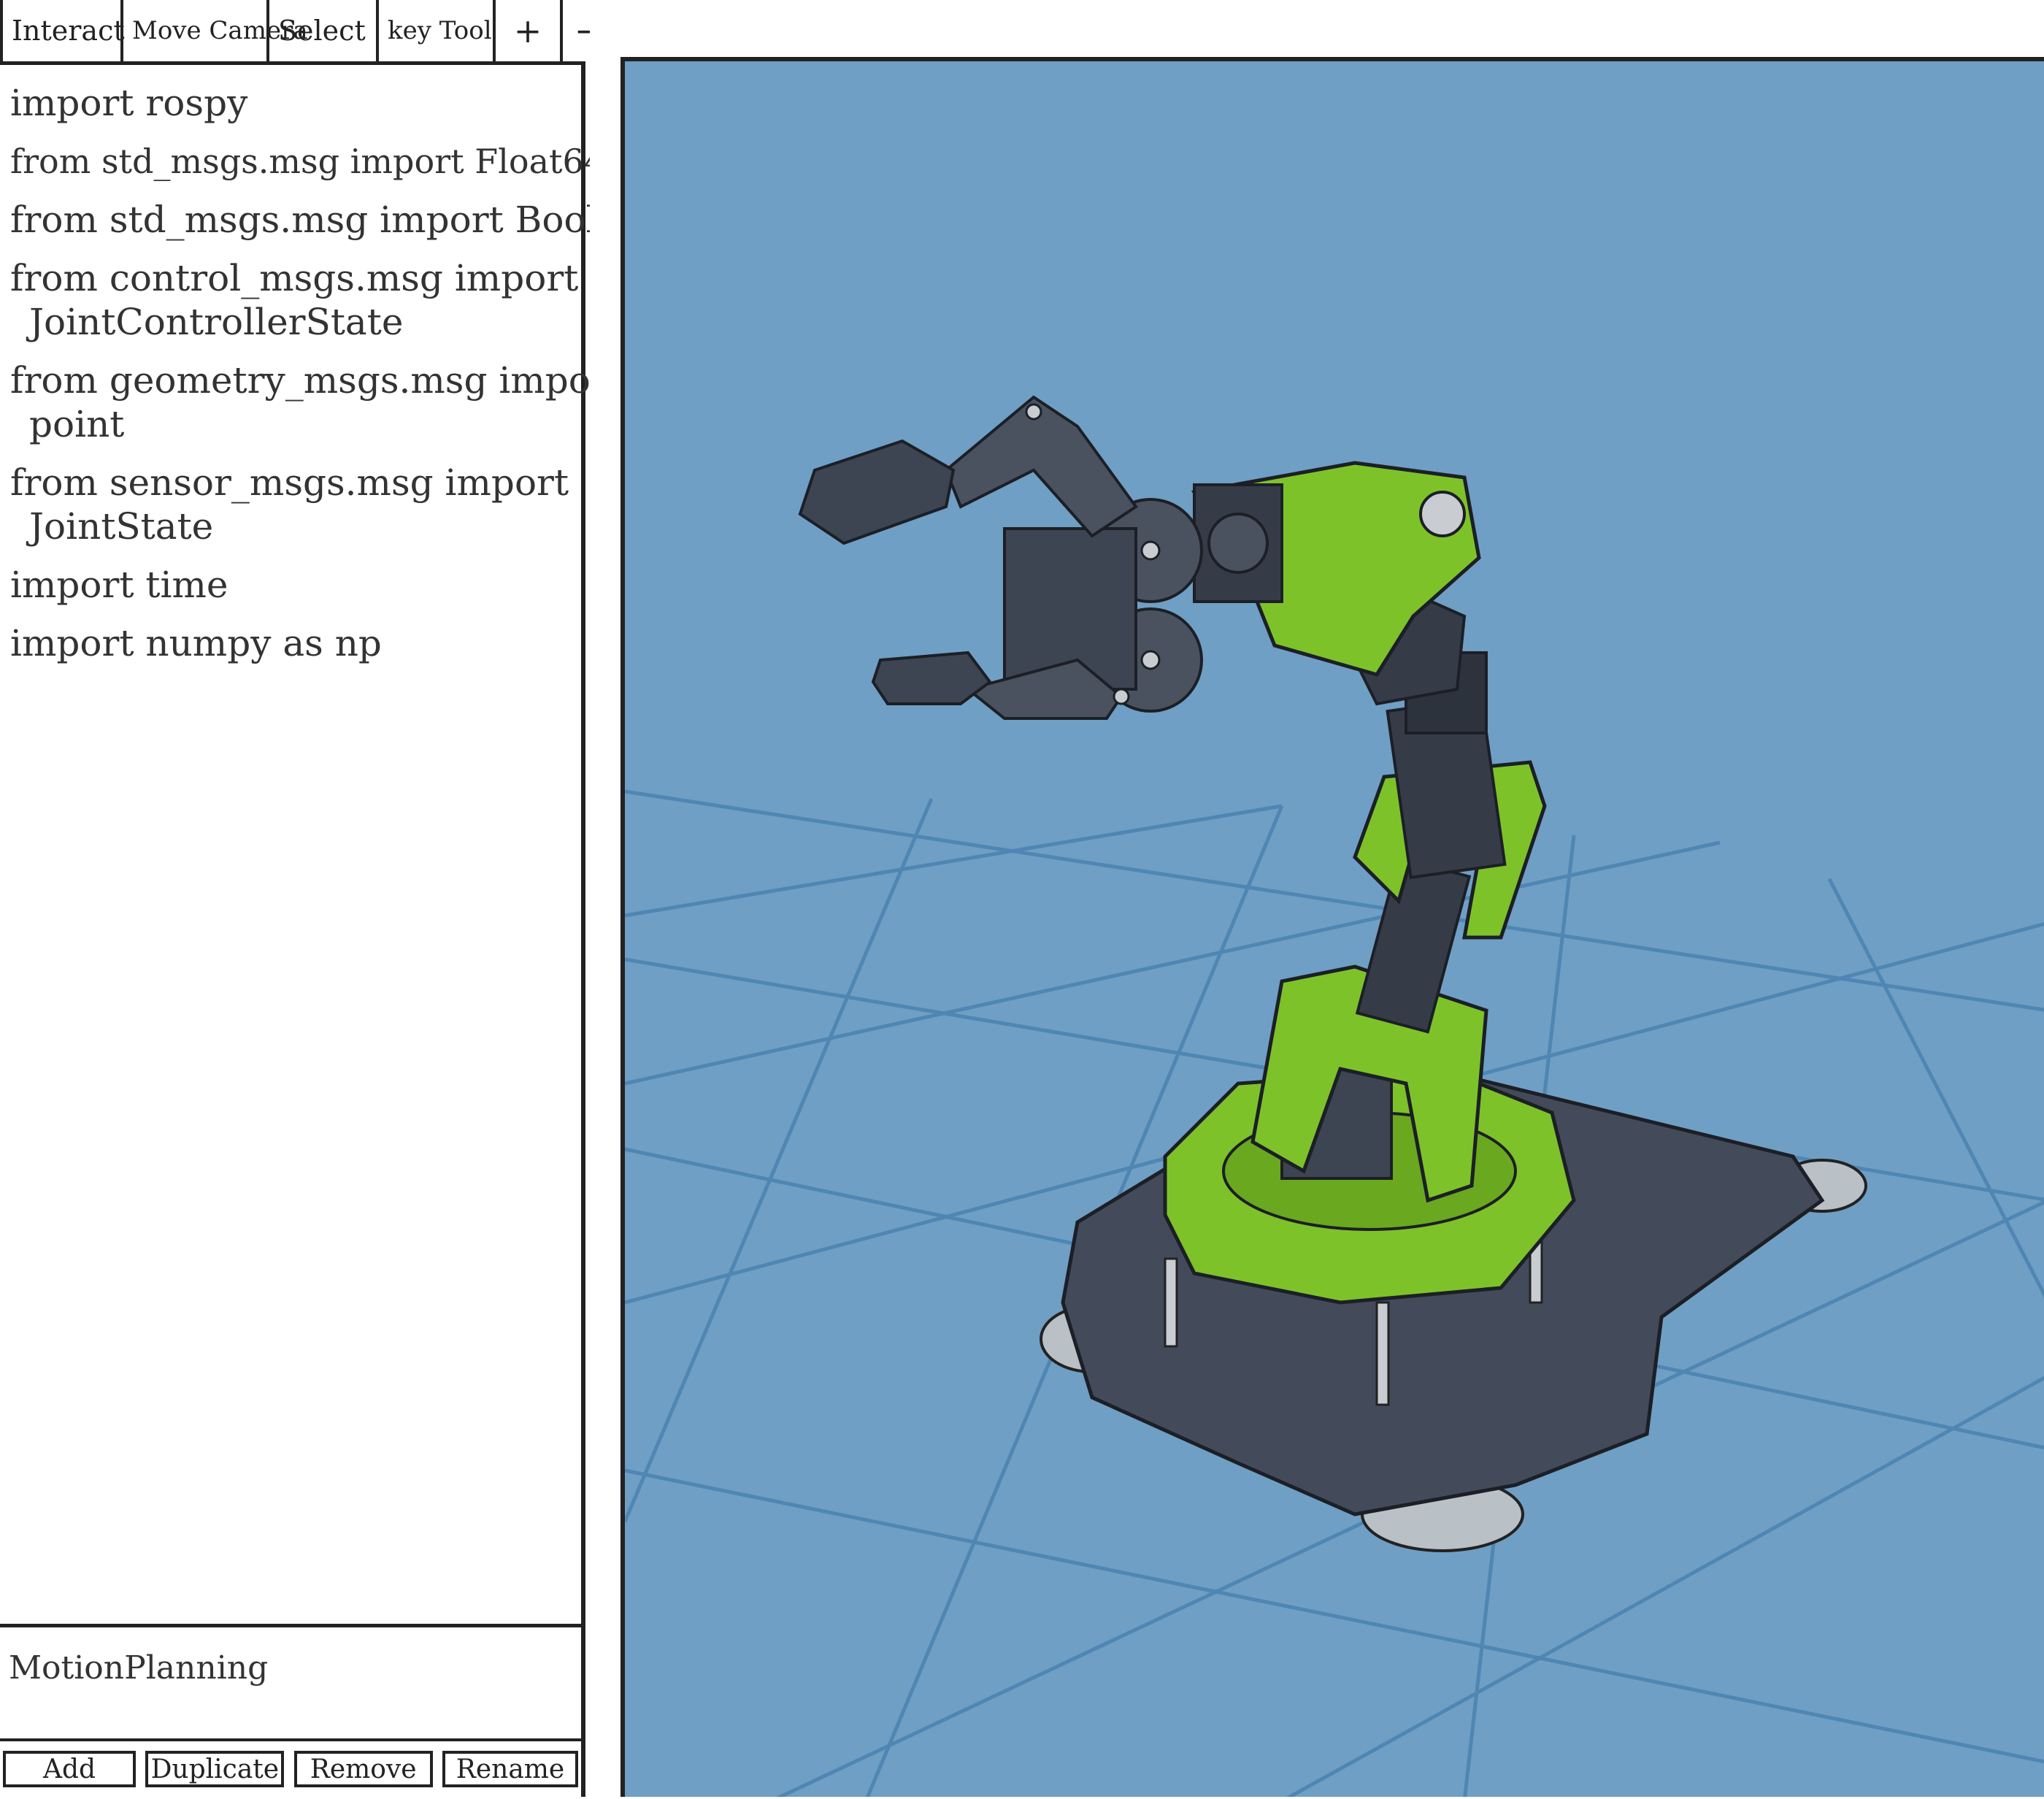 This screenshot has width=2044, height=1799. I want to click on code-line: from std_msgs.msg import Float64, so click(308, 161).